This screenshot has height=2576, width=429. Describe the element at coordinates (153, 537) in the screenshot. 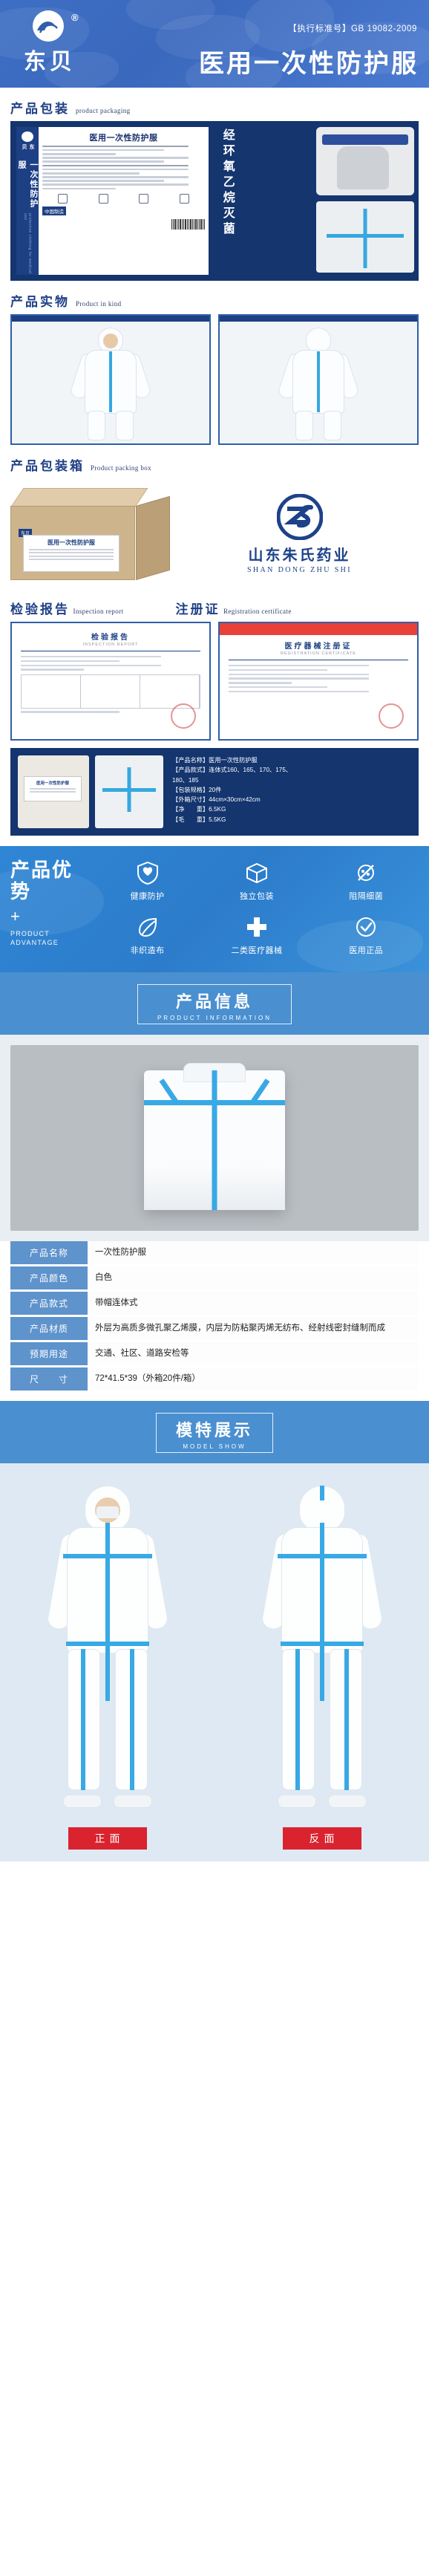

I see `carton-side-face` at that location.